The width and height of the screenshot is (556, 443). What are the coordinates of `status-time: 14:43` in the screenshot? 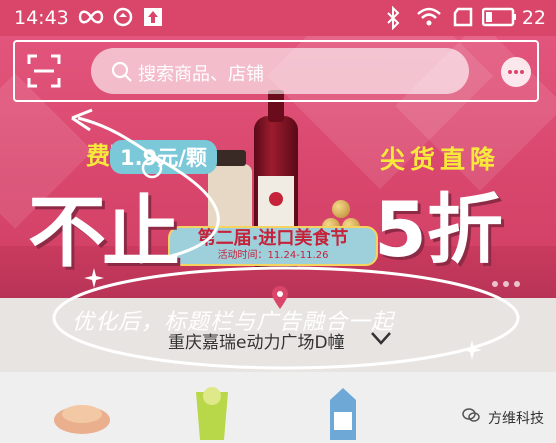 It's located at (41, 18).